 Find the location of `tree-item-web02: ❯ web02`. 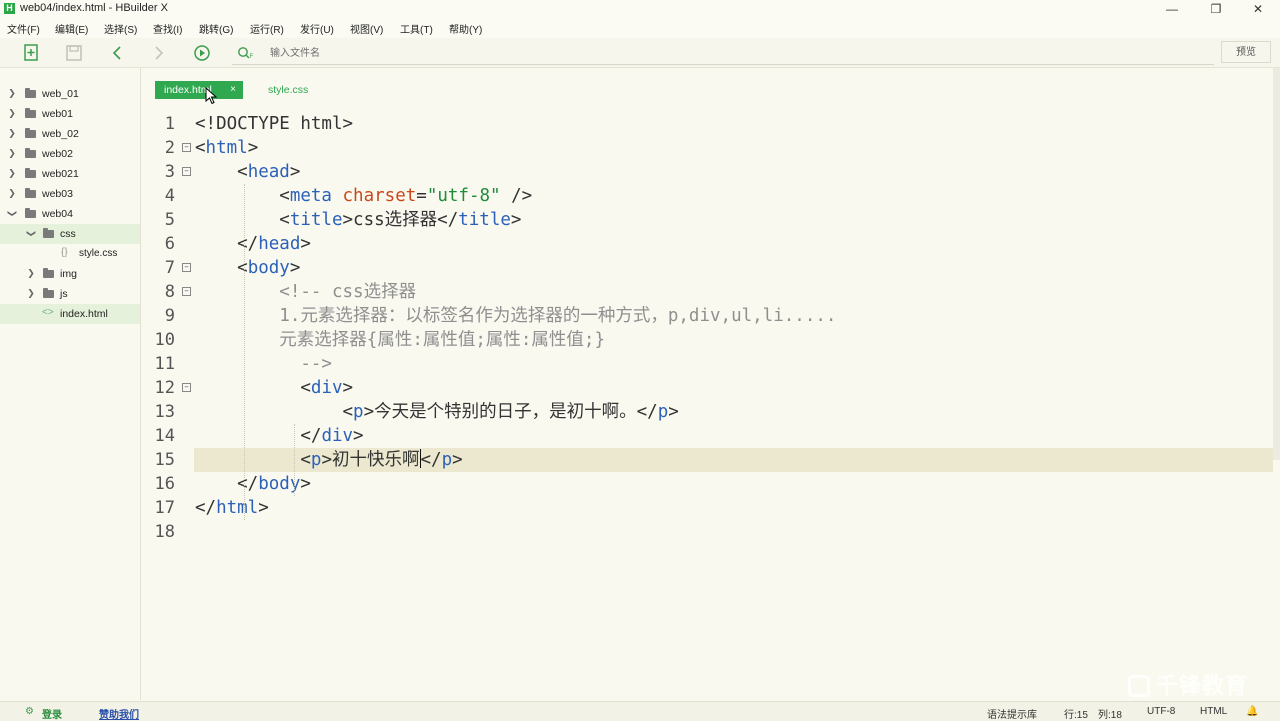

tree-item-web02: ❯ web02 is located at coordinates (70, 154).